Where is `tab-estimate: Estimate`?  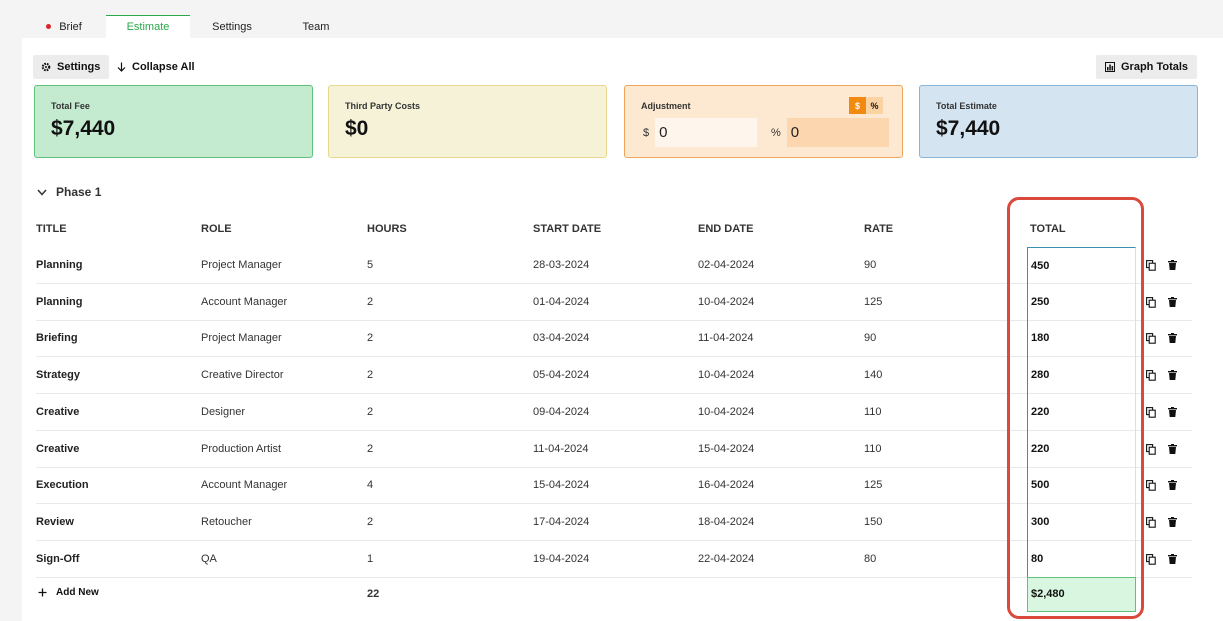
tab-estimate: Estimate is located at coordinates (148, 26).